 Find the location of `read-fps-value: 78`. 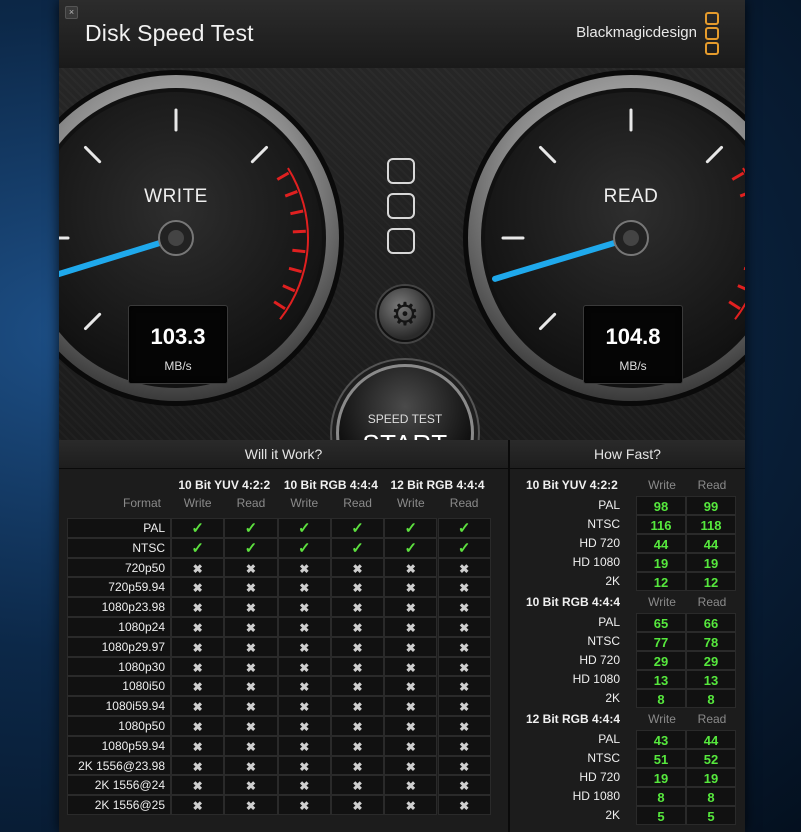

read-fps-value: 78 is located at coordinates (711, 642).